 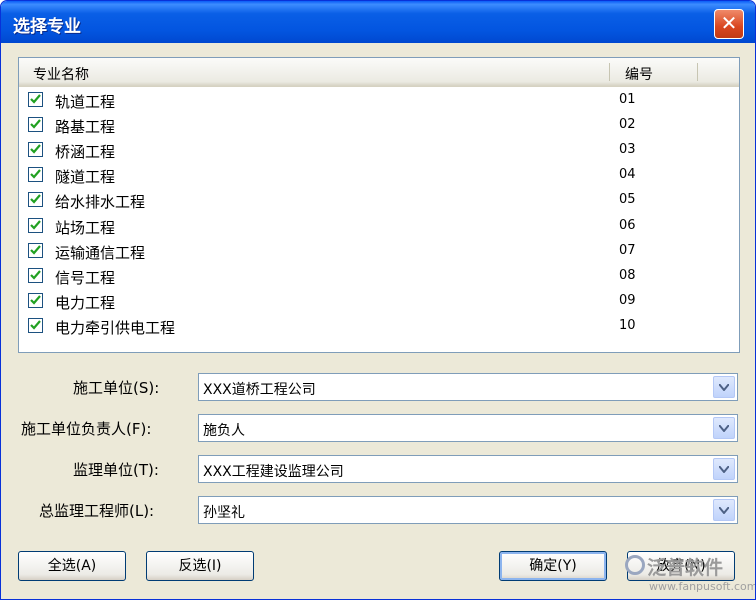 What do you see at coordinates (379, 125) in the screenshot?
I see `list-item: 路基工程 02` at bounding box center [379, 125].